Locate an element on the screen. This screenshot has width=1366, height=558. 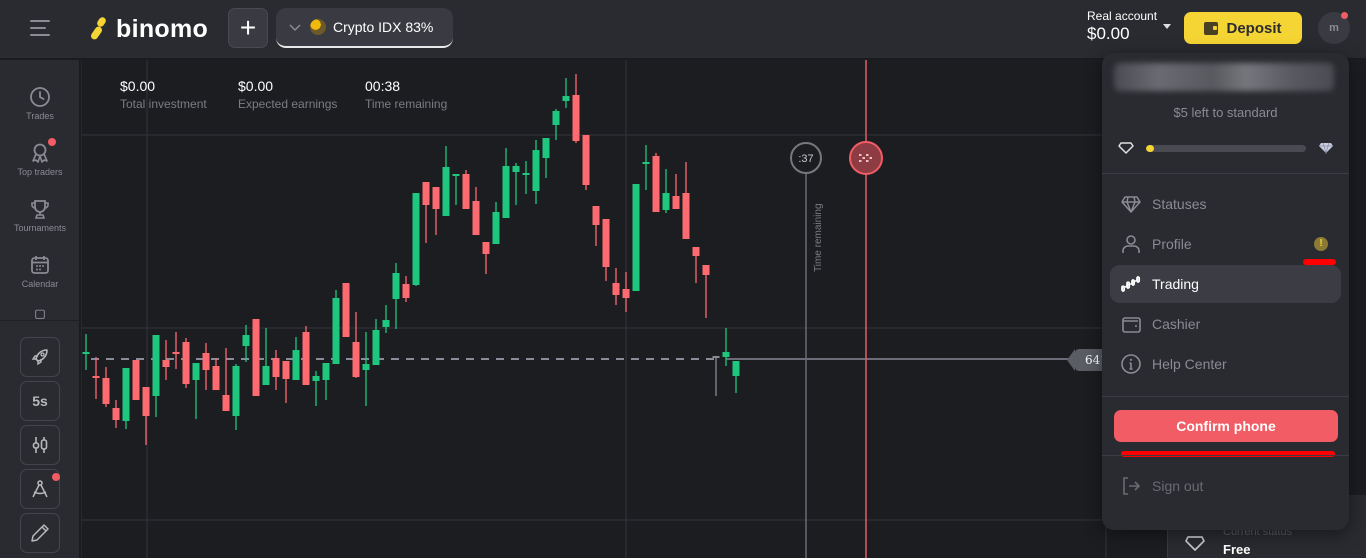
chart-type-button is located at coordinates (40, 445).